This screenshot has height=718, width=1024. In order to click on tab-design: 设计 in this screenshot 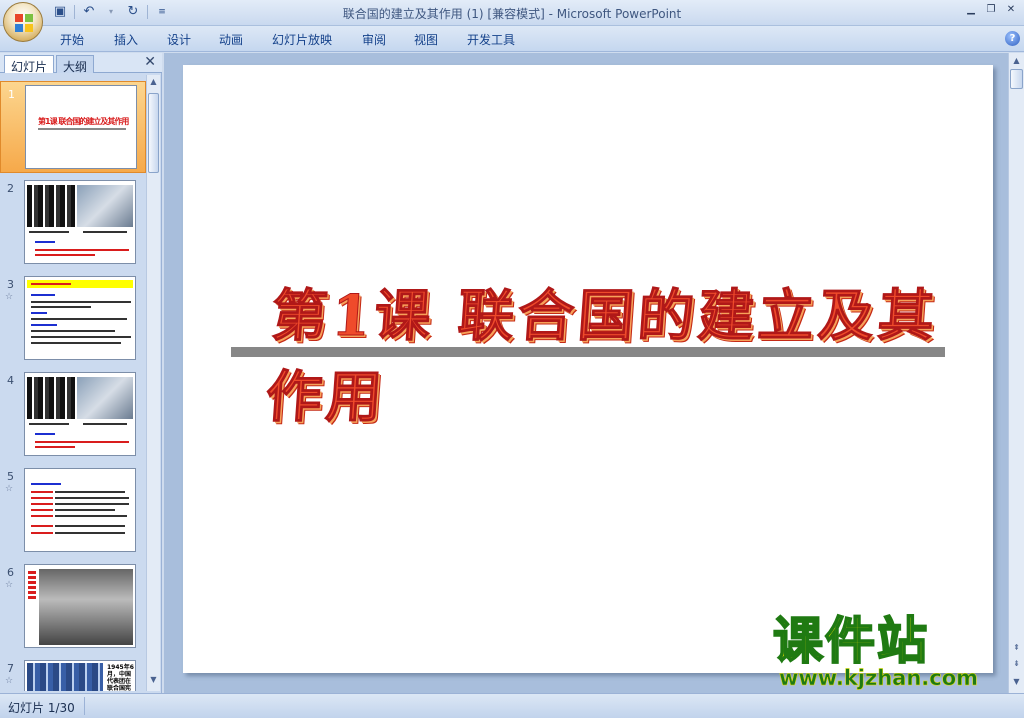, I will do `click(179, 39)`.